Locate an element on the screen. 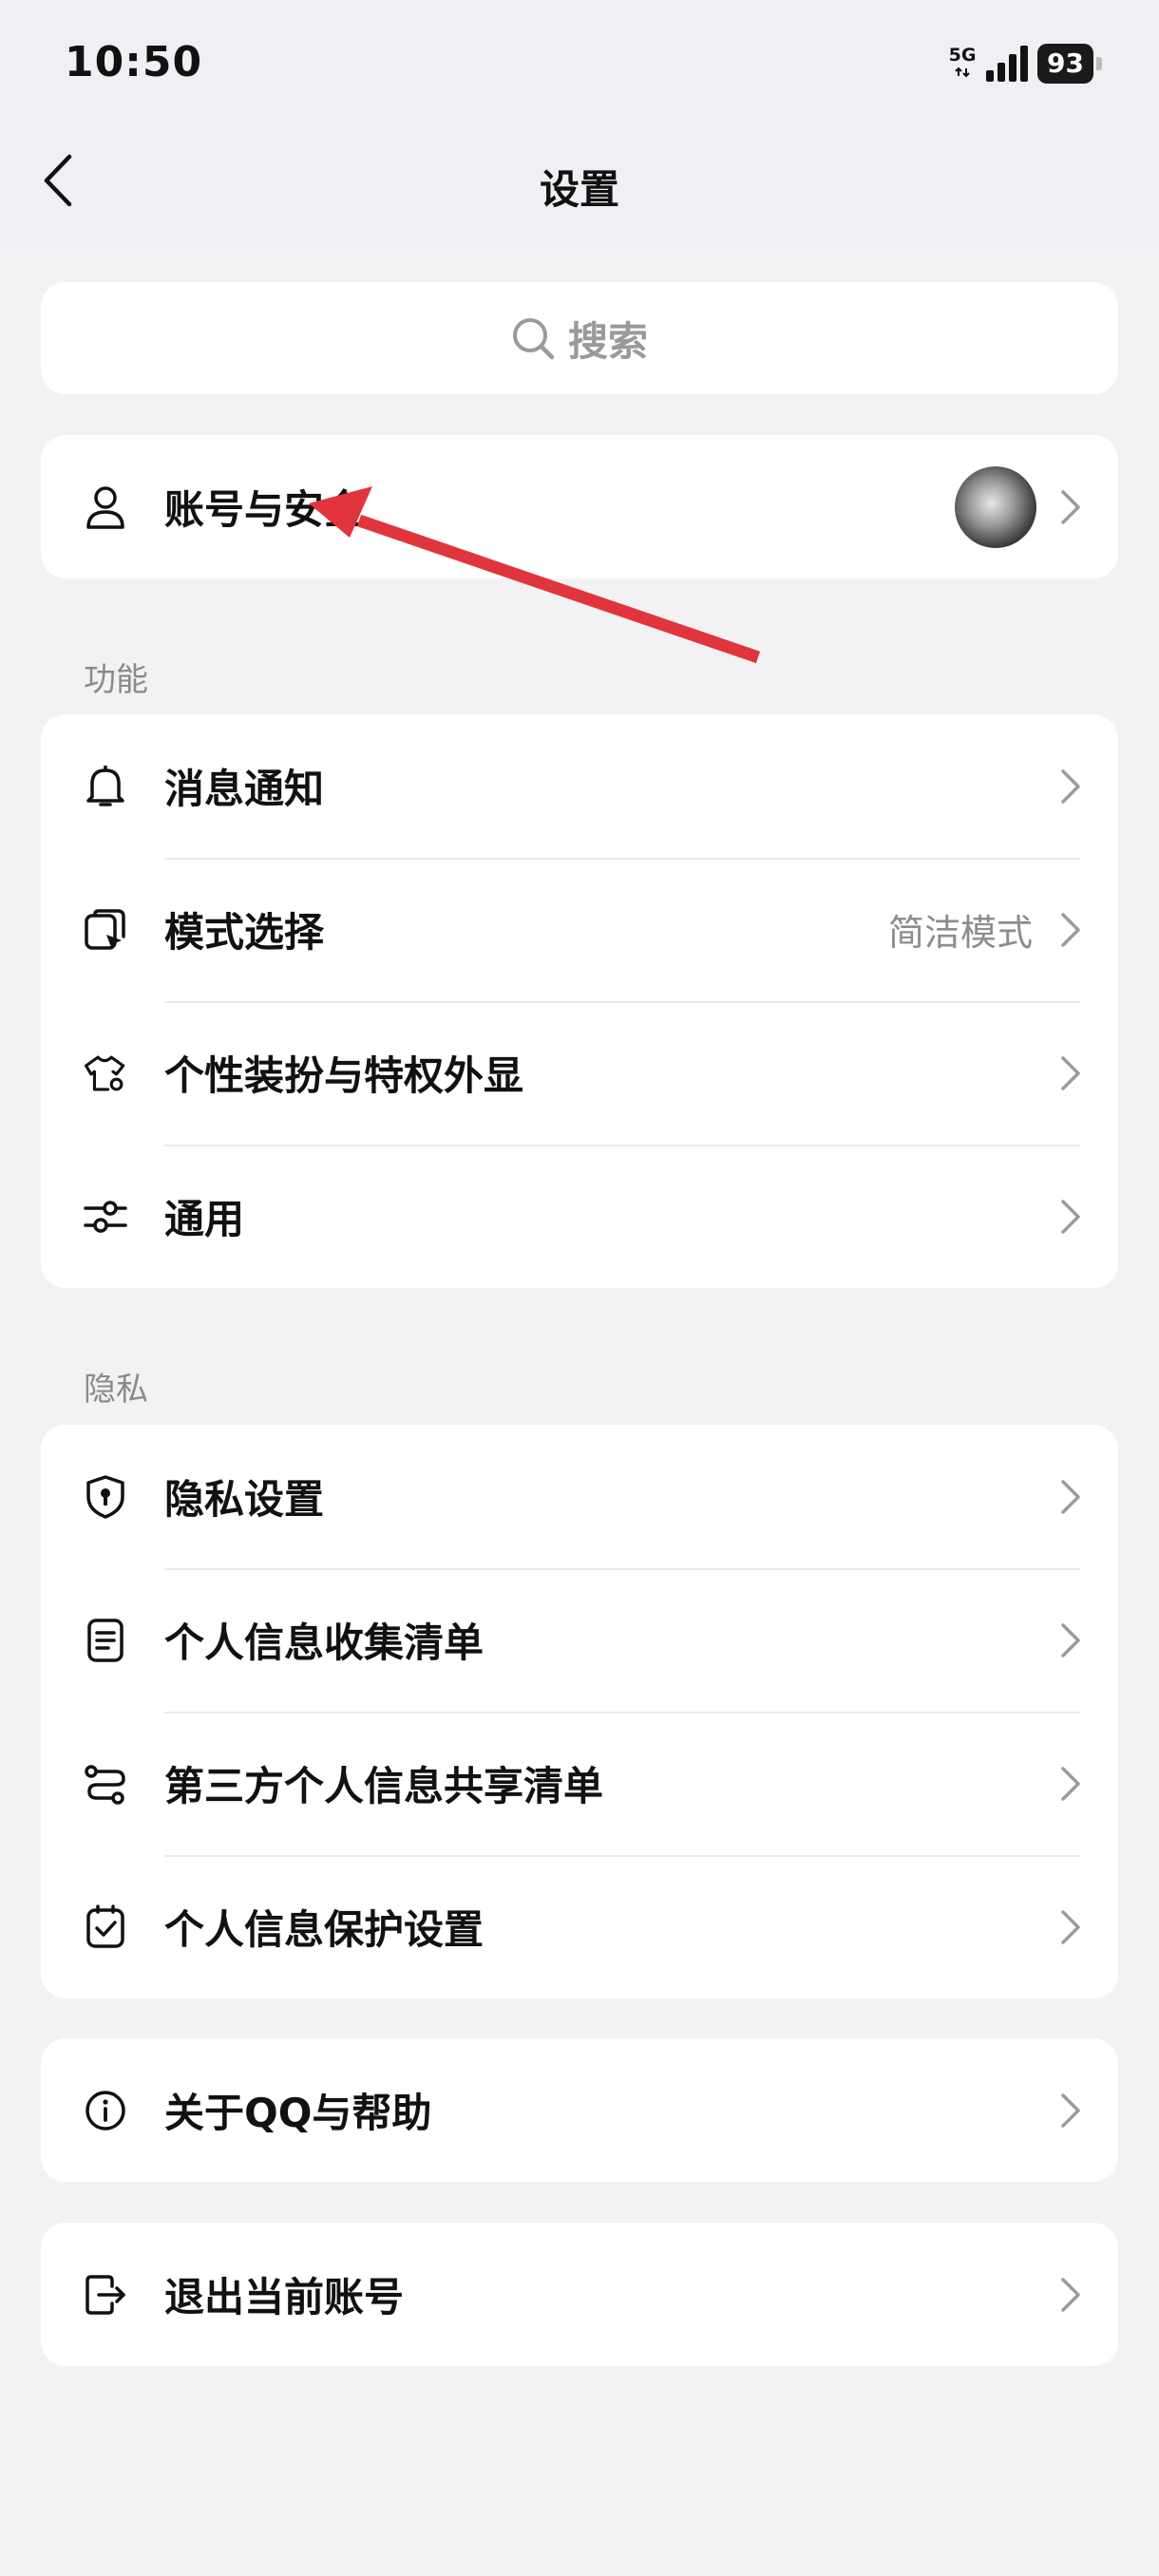 The image size is (1159, 2576). search-placeholder: 搜索 is located at coordinates (607, 341).